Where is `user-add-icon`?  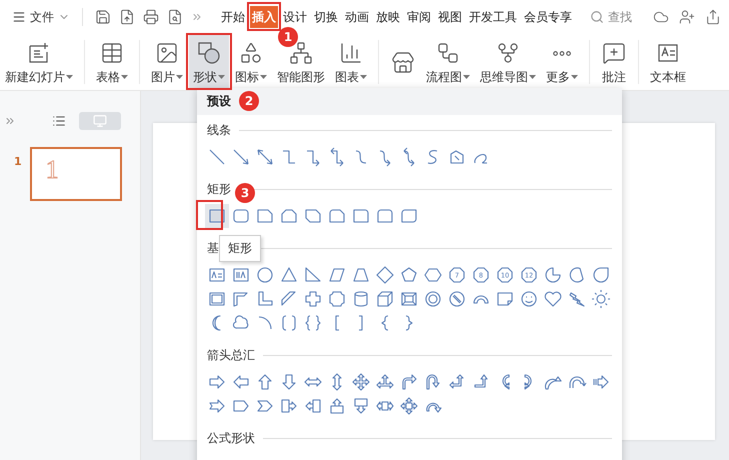
user-add-icon is located at coordinates (687, 17).